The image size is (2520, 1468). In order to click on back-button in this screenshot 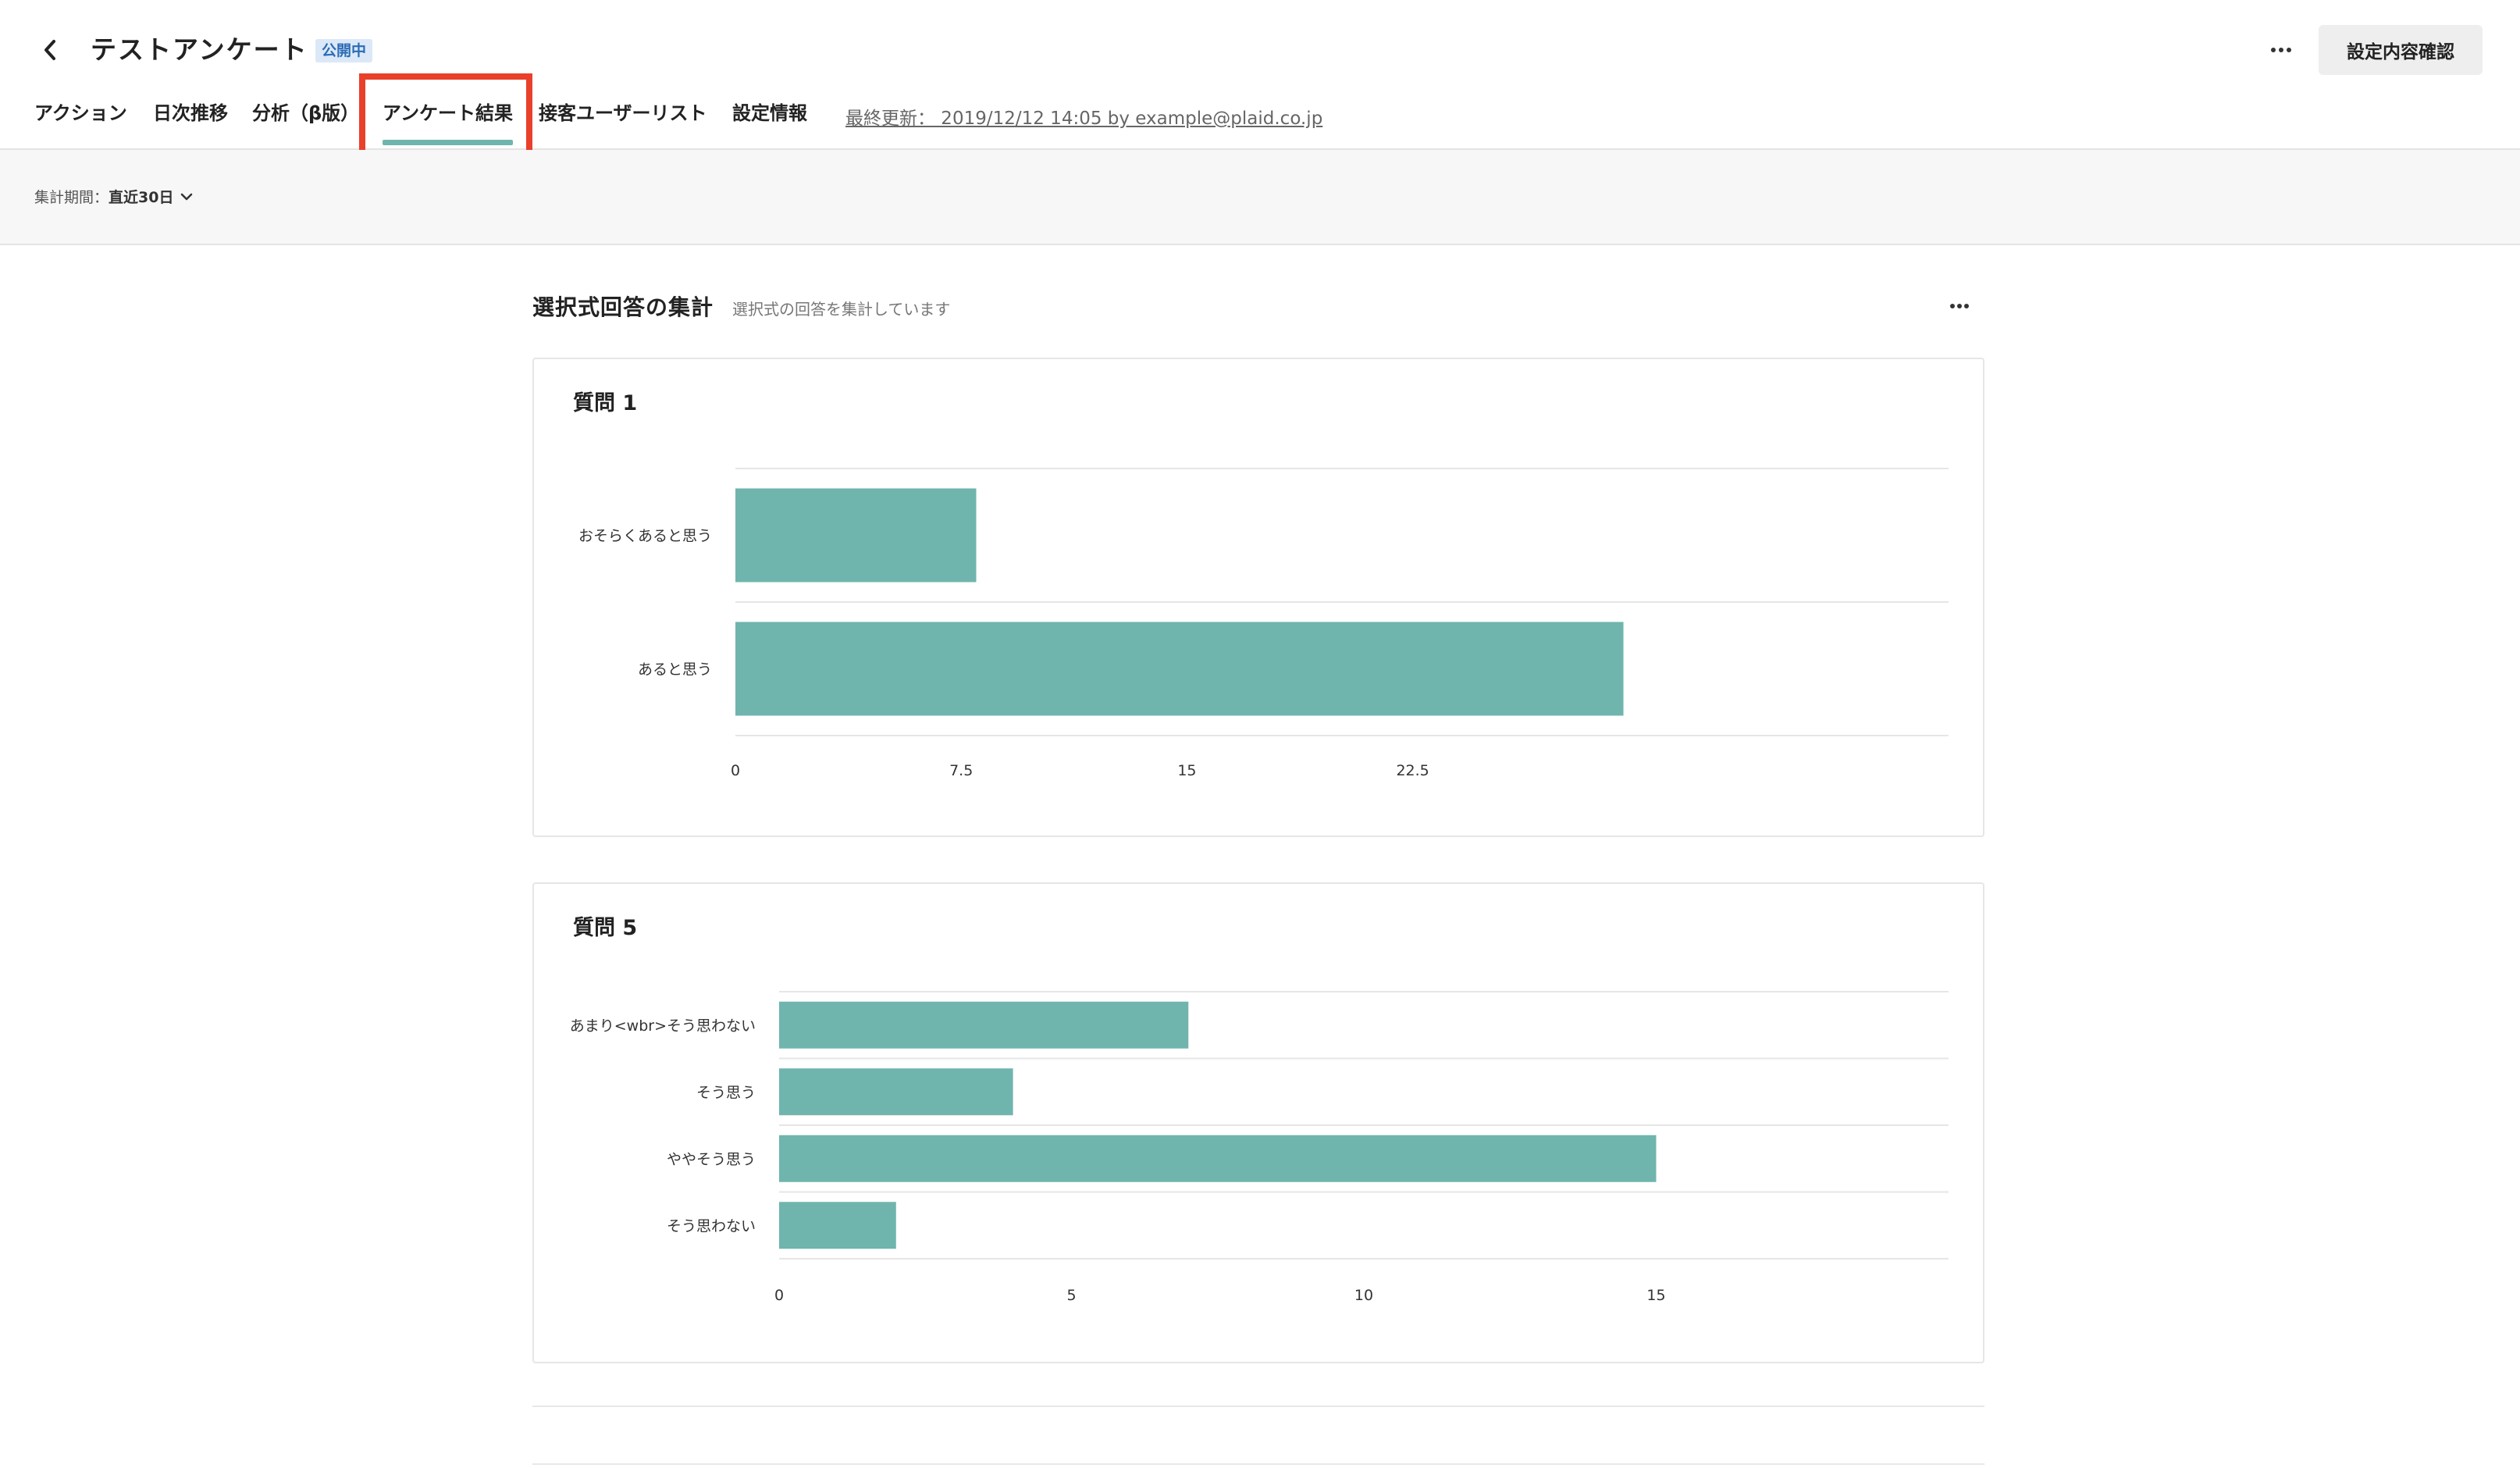, I will do `click(50, 50)`.